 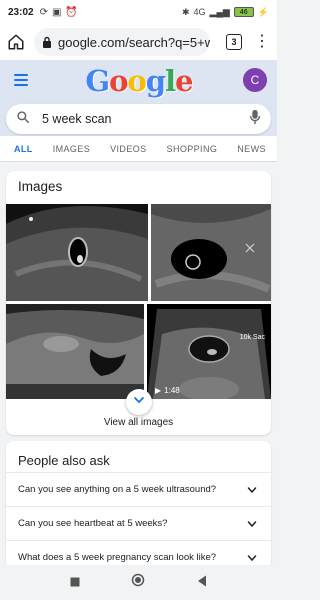 What do you see at coordinates (138, 12) in the screenshot?
I see `status-bar: 23:02 ⟳ ▣ ⏰ ✱ 4G ▂▄▆ 46 ⚡` at bounding box center [138, 12].